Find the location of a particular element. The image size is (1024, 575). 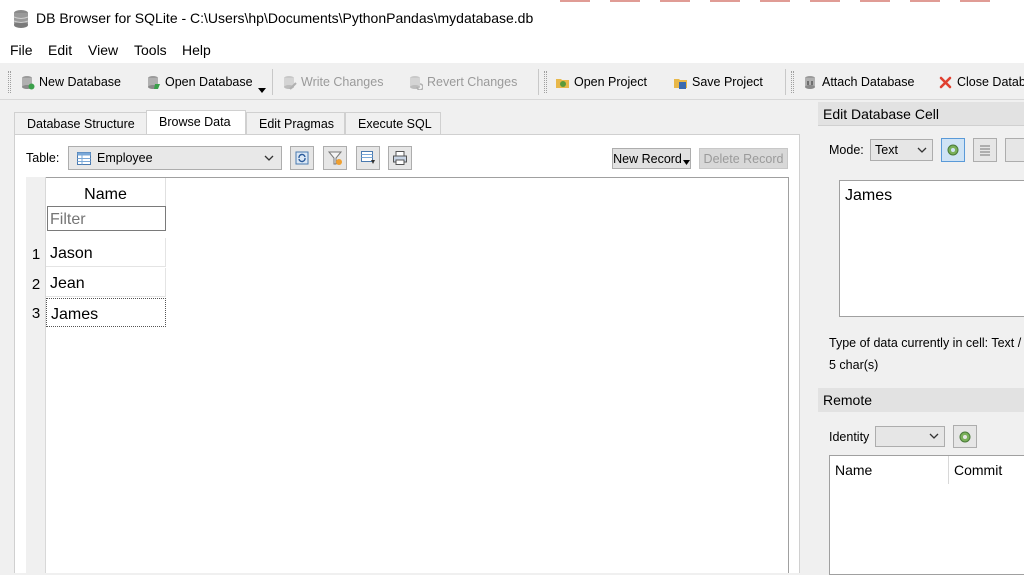

attach-database-icon is located at coordinates (810, 82).